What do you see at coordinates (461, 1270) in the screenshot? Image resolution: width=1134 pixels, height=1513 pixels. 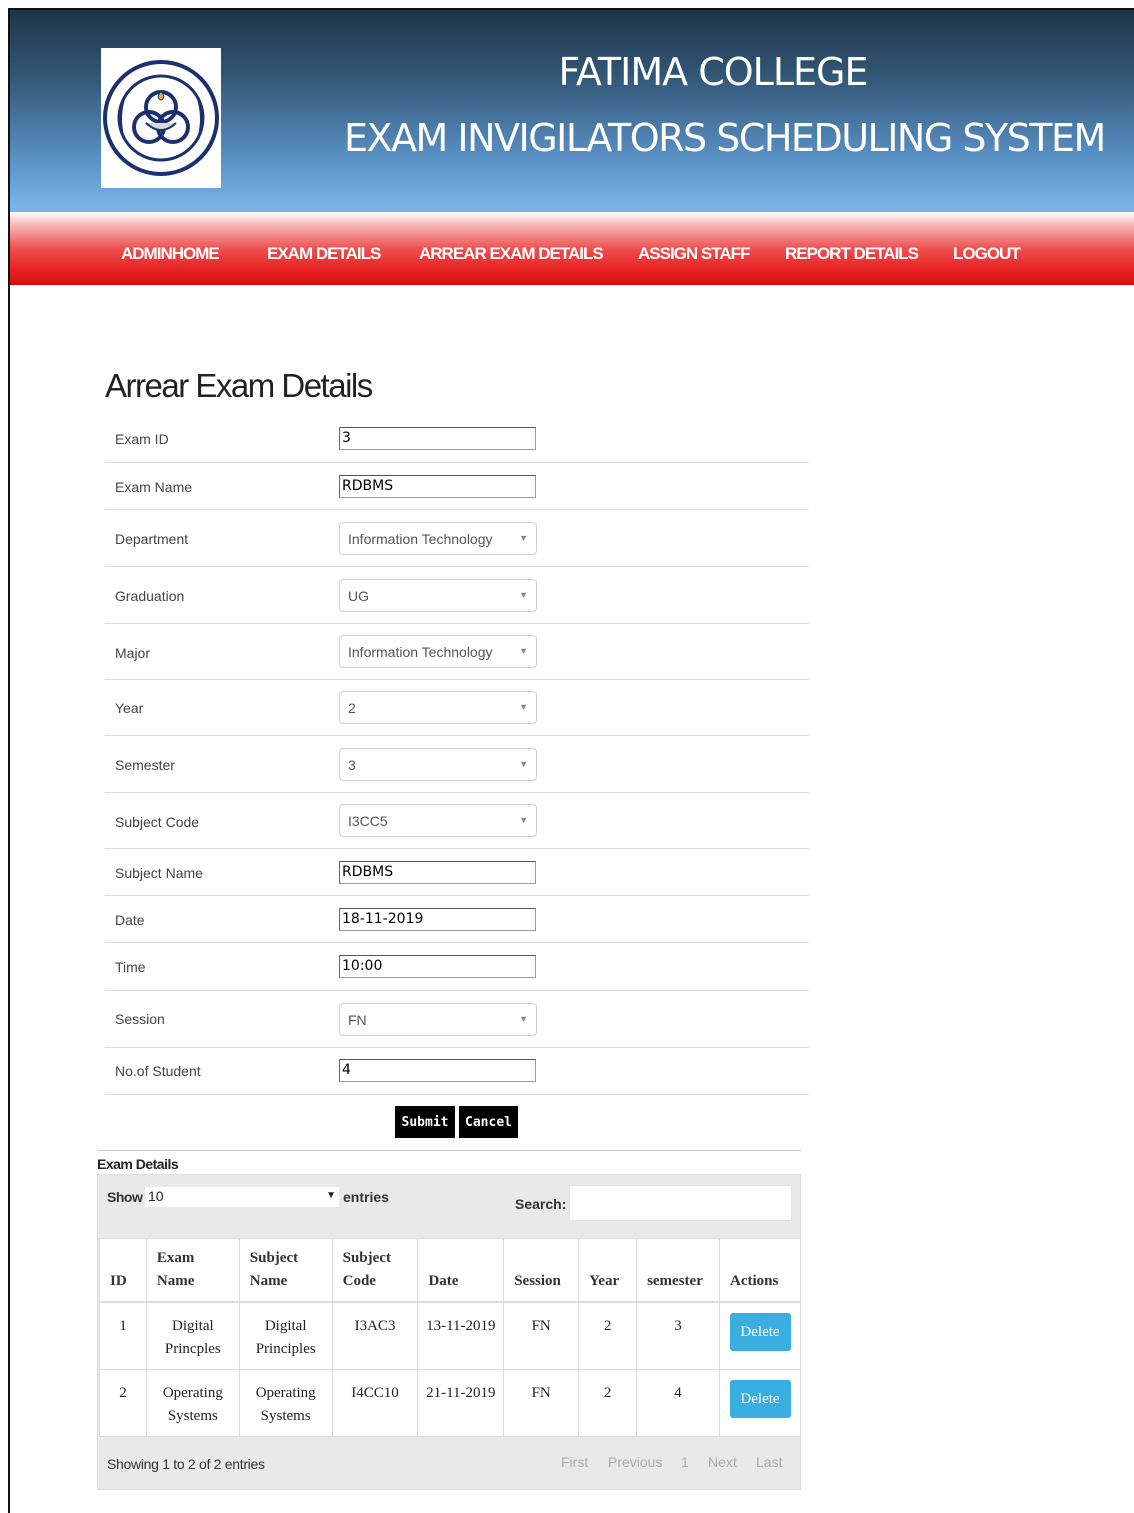 I see `column-header: Date` at bounding box center [461, 1270].